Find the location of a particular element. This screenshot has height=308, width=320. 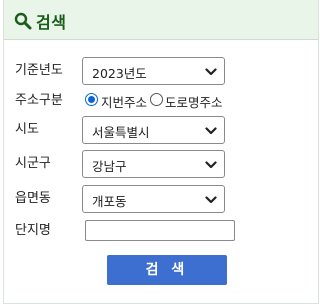

road-address-label: 도로명주소 is located at coordinates (194, 101).